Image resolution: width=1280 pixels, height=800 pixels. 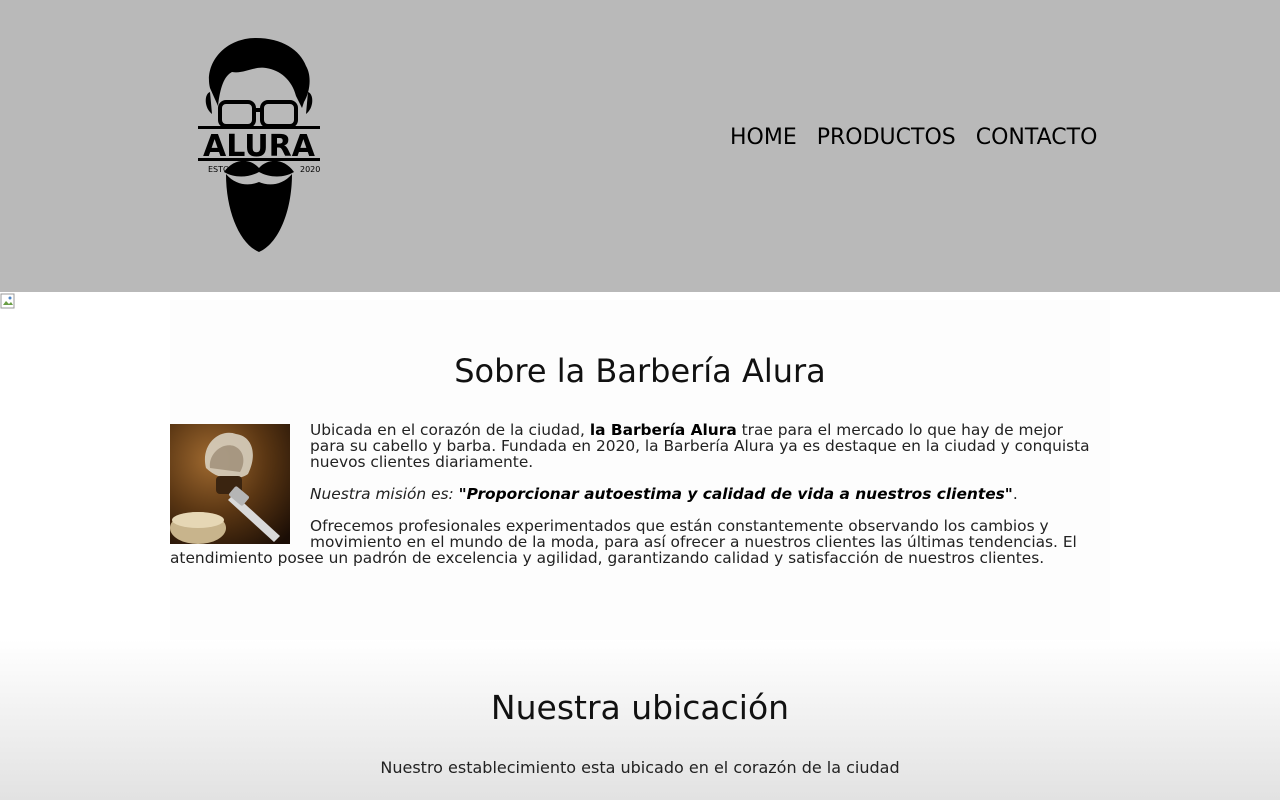 I want to click on broken-image-icon, so click(x=7, y=301).